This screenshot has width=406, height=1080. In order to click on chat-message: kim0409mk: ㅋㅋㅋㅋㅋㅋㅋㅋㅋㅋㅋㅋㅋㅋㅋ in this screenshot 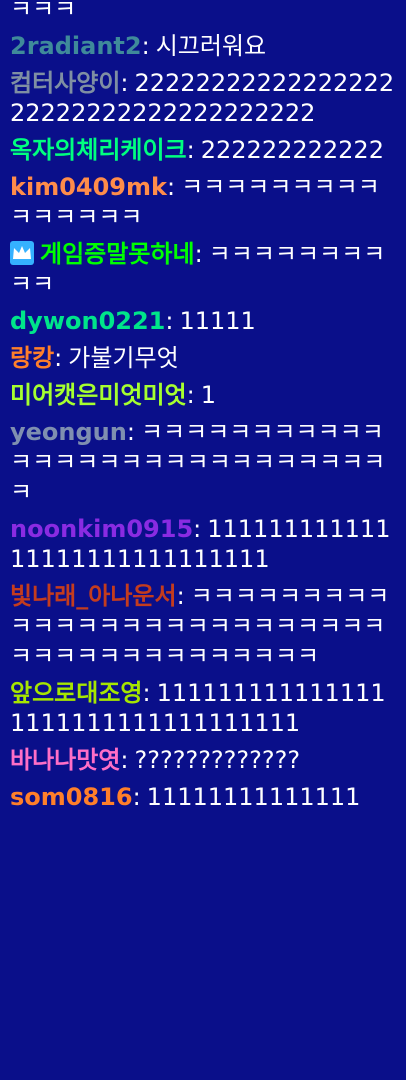, I will do `click(203, 202)`.